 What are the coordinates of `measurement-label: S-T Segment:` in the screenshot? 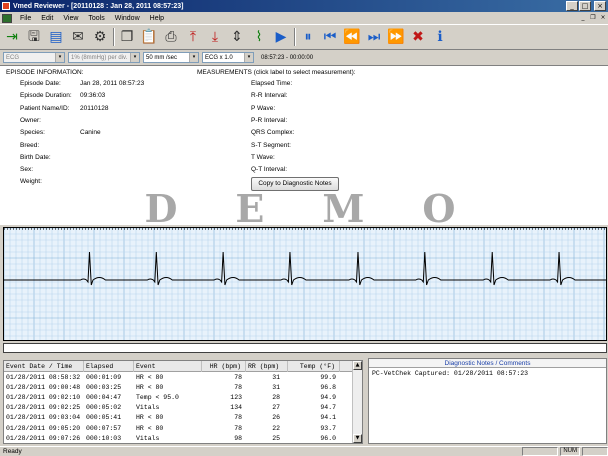 It's located at (271, 145).